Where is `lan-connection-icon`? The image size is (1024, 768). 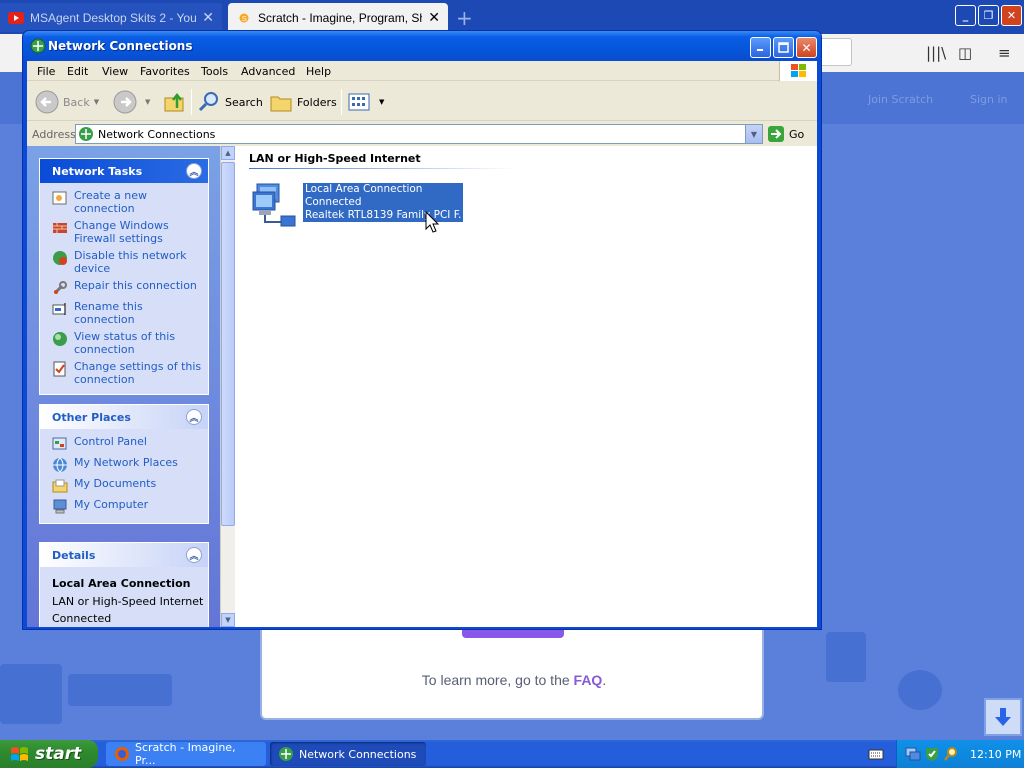
lan-connection-icon is located at coordinates (277, 204).